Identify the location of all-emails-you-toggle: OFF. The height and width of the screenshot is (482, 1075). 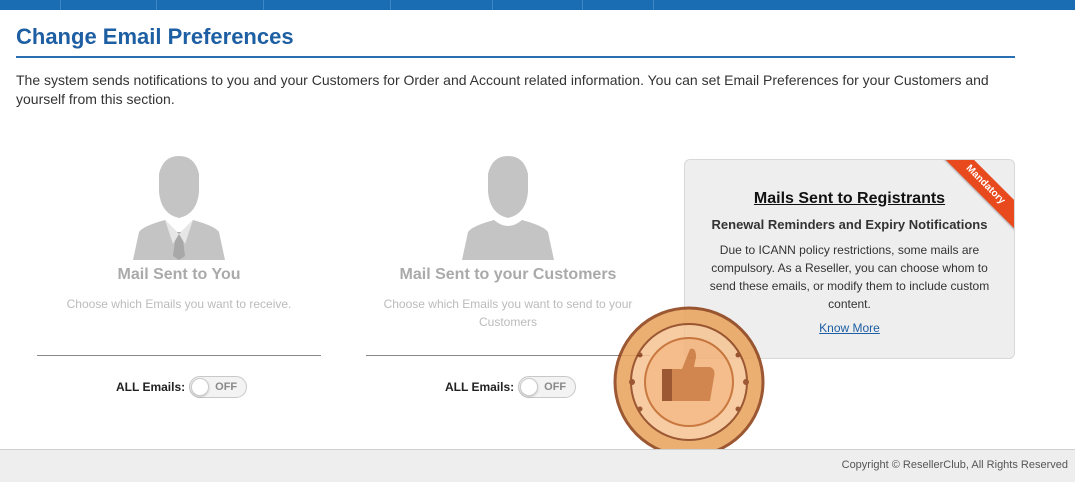
(218, 387).